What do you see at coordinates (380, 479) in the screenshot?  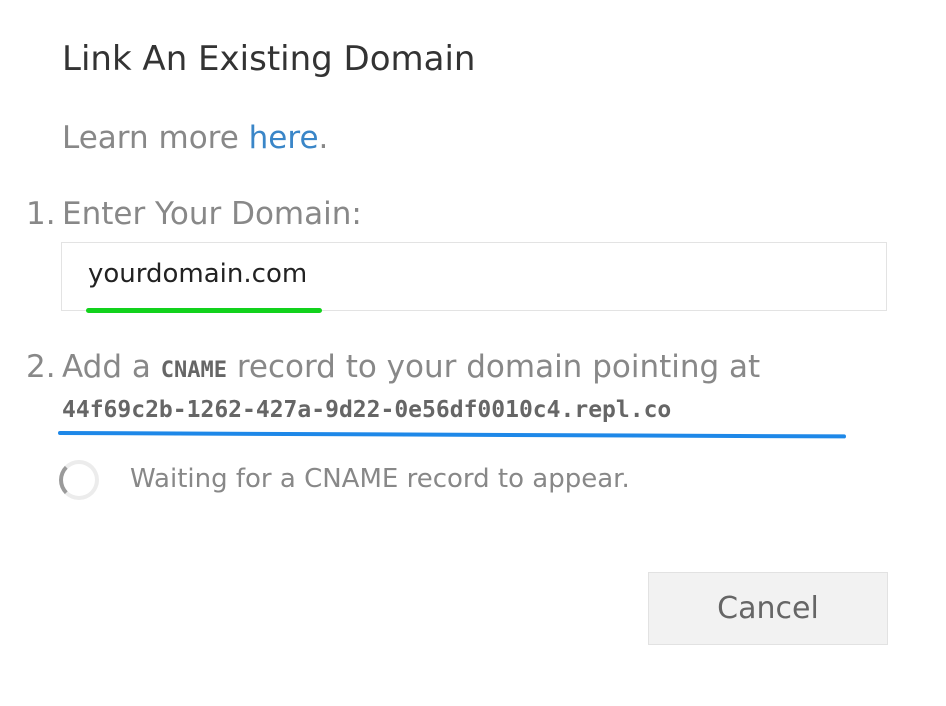 I see `status-text: Waiting for a CNAME record to appear.` at bounding box center [380, 479].